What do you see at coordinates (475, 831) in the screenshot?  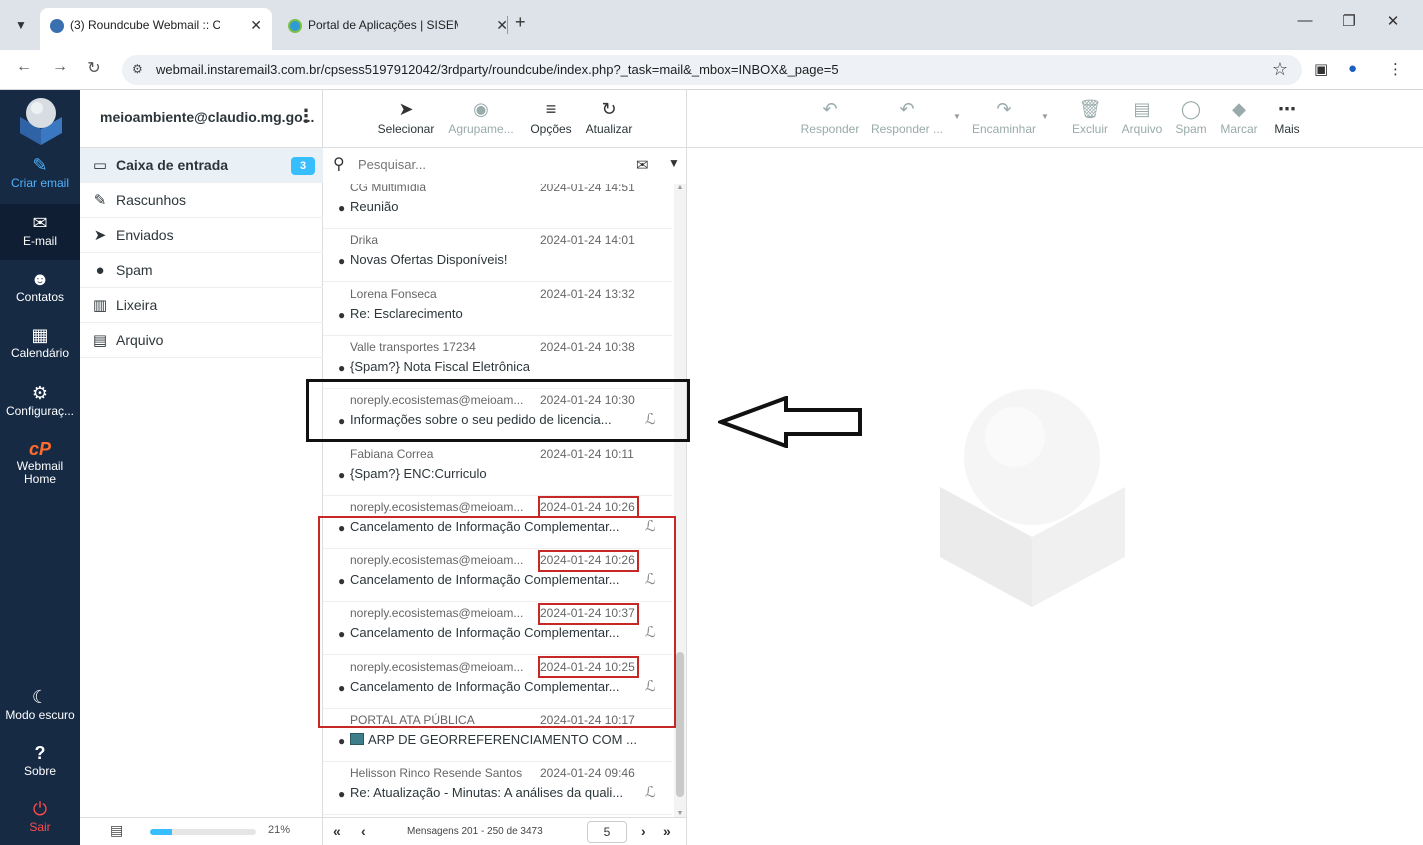 I see `page-count-text: Mensagens 201 - 250 de 3473` at bounding box center [475, 831].